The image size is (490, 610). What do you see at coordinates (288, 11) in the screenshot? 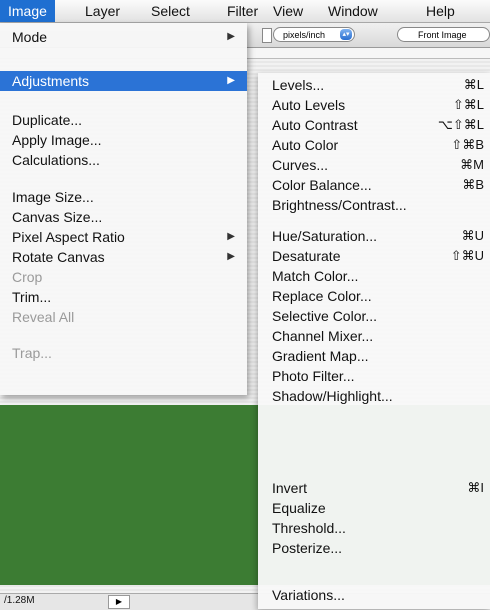
I see `menu-view: View` at bounding box center [288, 11].